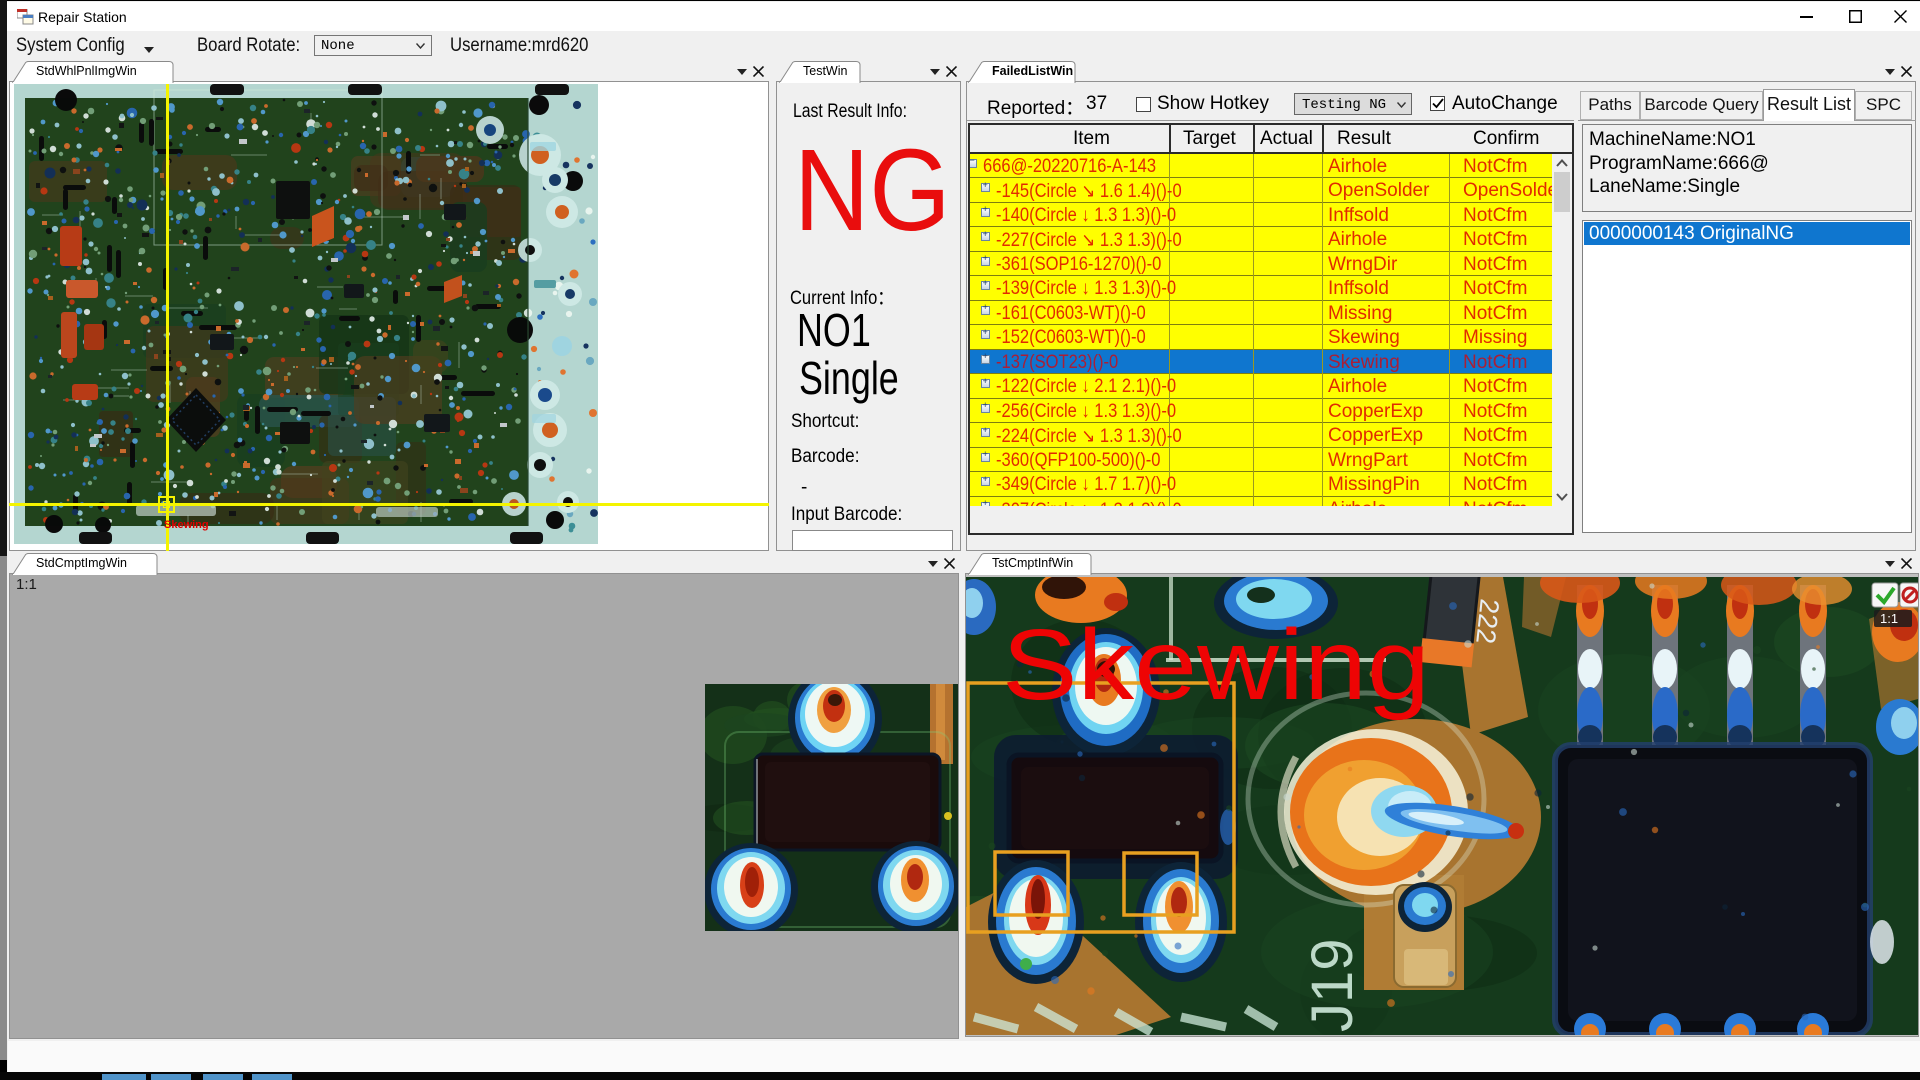 This screenshot has height=1080, width=1920. Describe the element at coordinates (1216, 665) in the screenshot. I see `svg-text: Skewing` at that location.